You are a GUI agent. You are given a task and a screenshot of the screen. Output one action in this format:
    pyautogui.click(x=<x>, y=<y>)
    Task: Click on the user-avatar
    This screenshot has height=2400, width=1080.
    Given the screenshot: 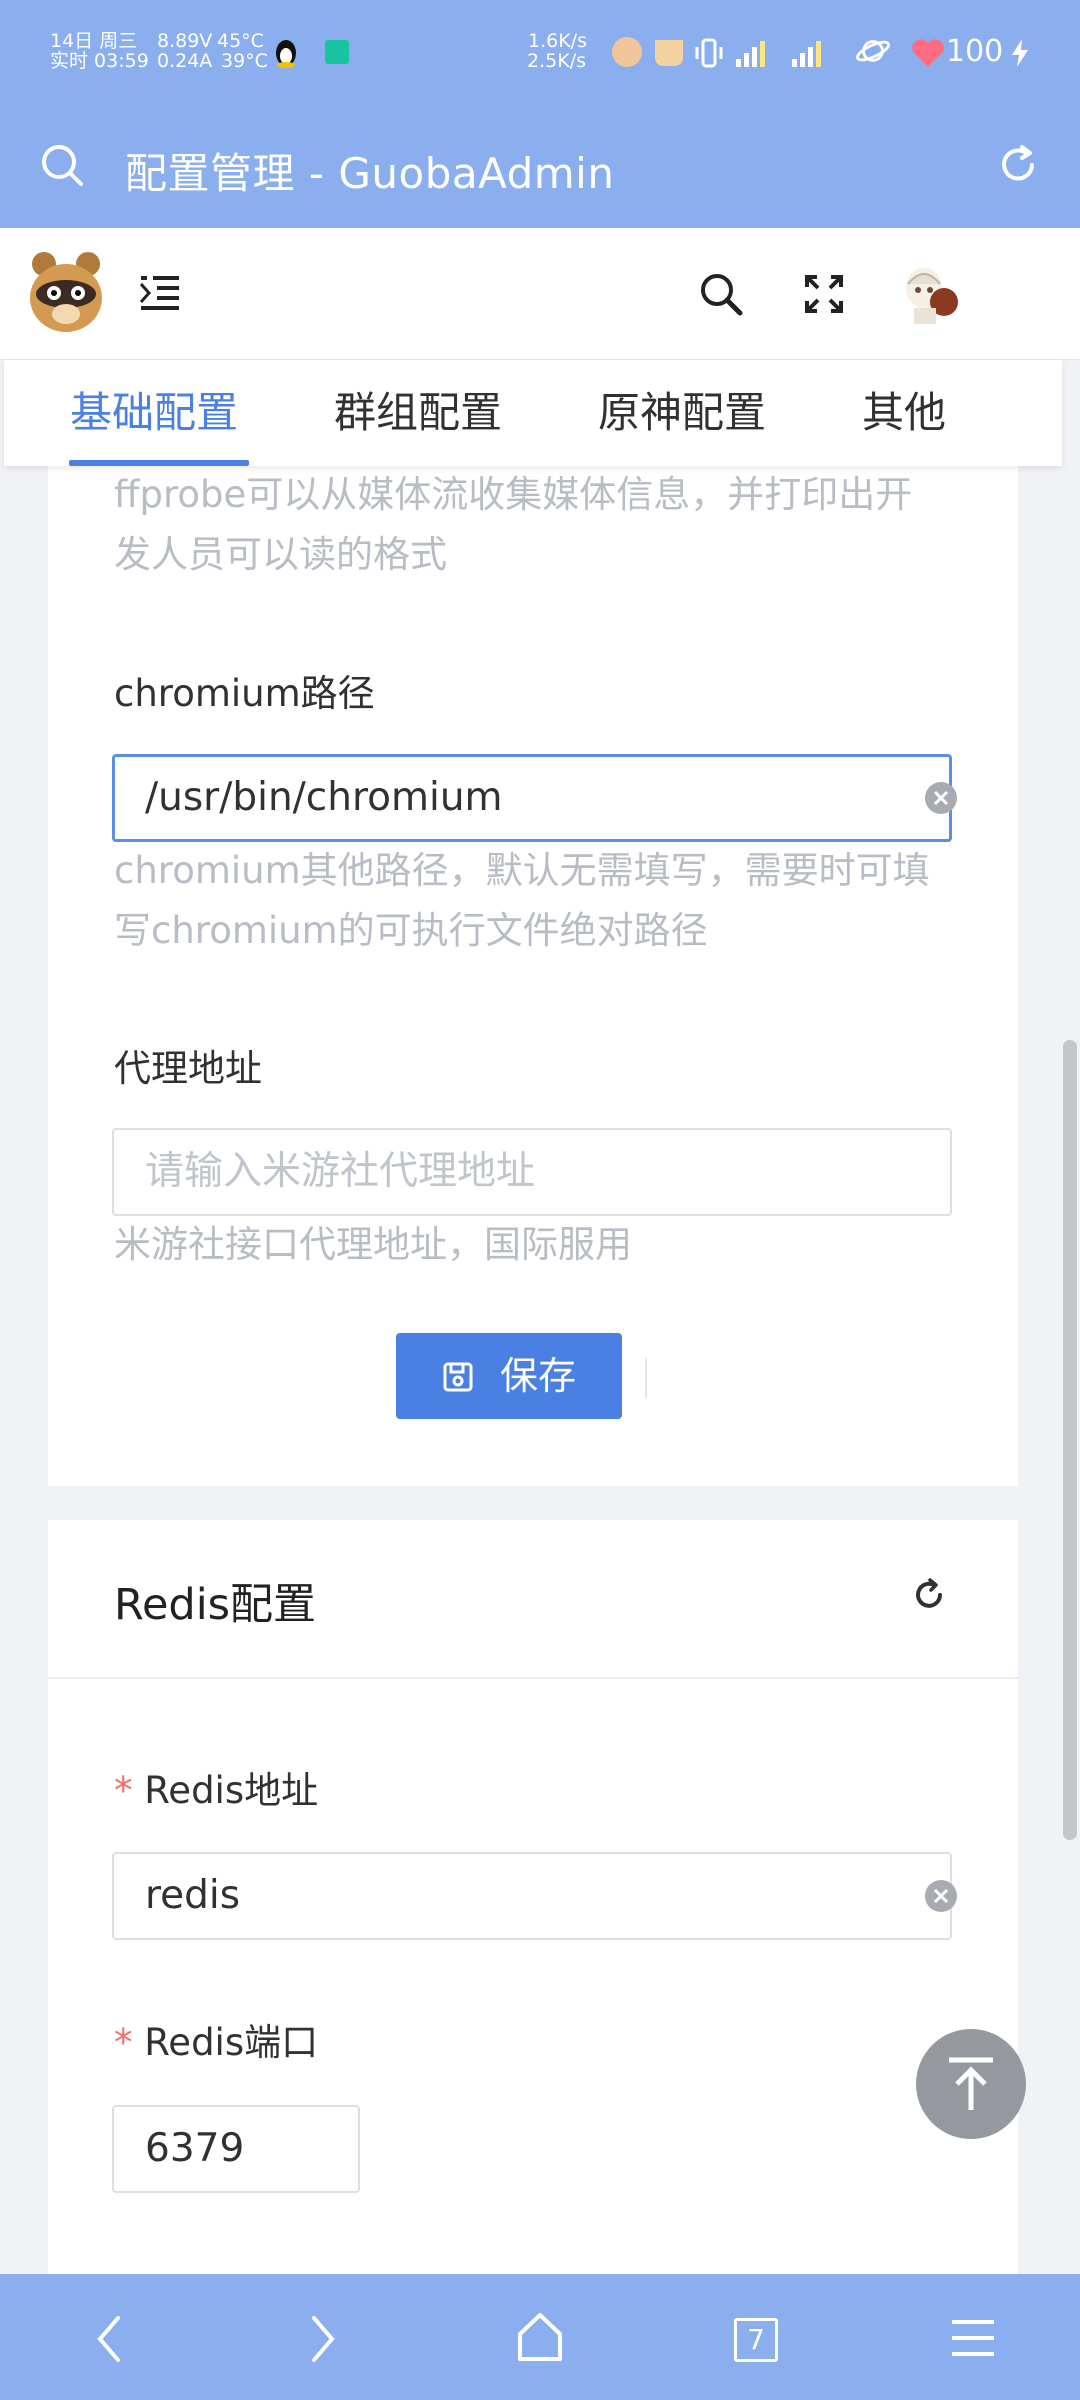 What is the action you would take?
    pyautogui.click(x=931, y=293)
    